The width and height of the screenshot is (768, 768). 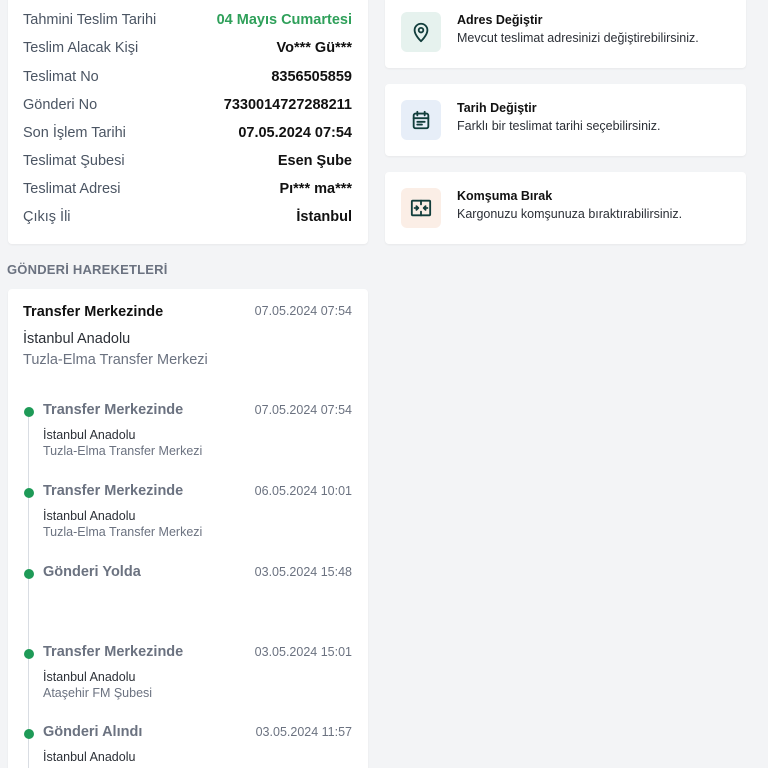 What do you see at coordinates (314, 48) in the screenshot?
I see `recipient-value: Vo*** Gü***` at bounding box center [314, 48].